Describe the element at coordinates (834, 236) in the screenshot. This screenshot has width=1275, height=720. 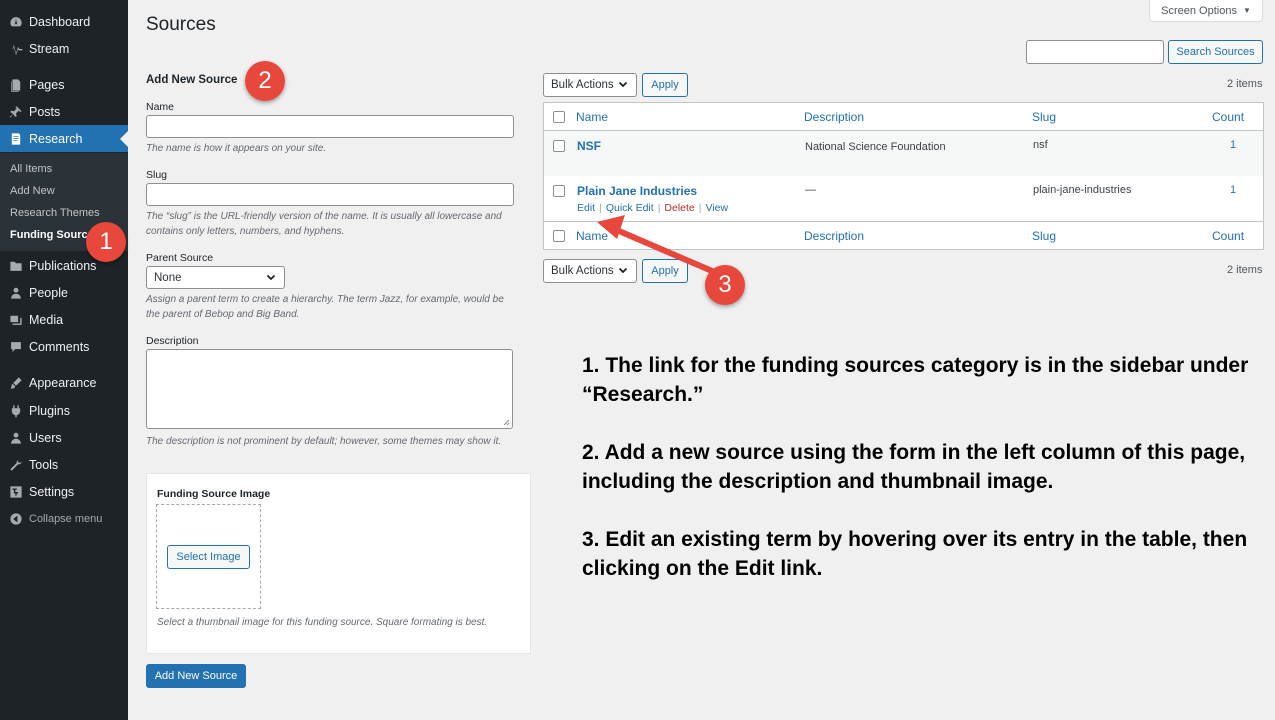
I see `column-description-footer: Description` at that location.